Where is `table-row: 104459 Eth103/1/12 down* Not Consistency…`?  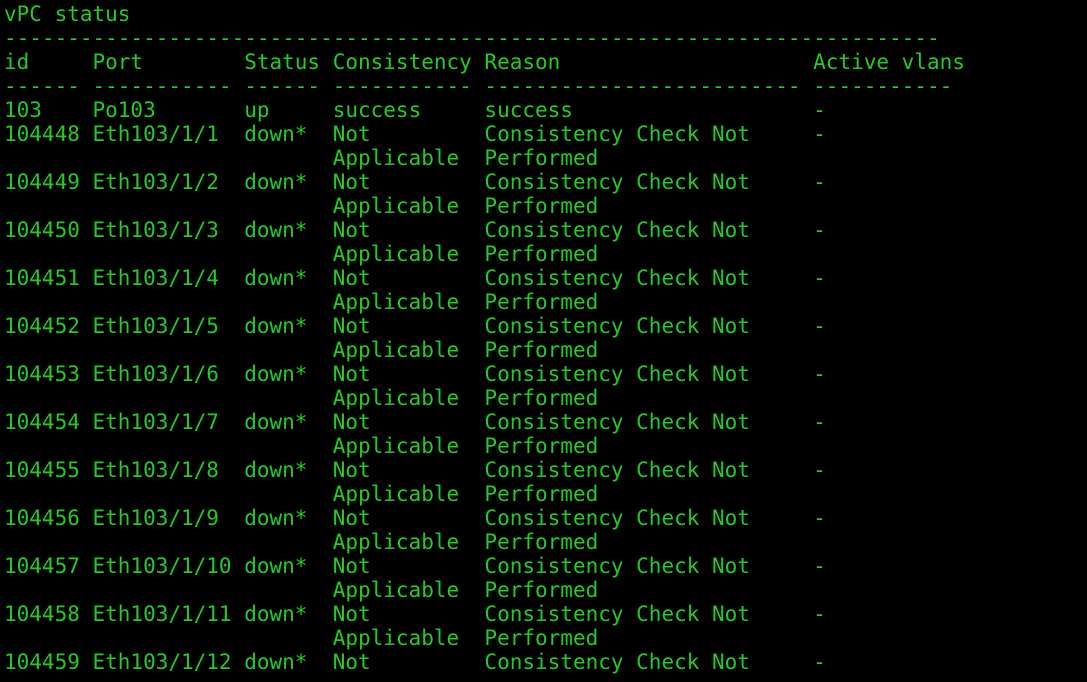
table-row: 104459 Eth103/1/12 down* Not Consistency… is located at coordinates (415, 662).